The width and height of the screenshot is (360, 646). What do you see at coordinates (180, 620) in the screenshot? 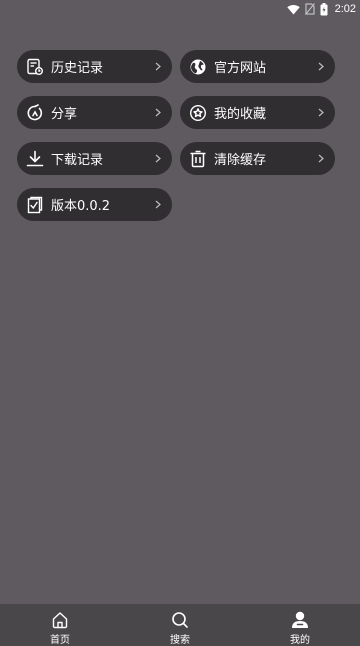
I see `search-icon` at bounding box center [180, 620].